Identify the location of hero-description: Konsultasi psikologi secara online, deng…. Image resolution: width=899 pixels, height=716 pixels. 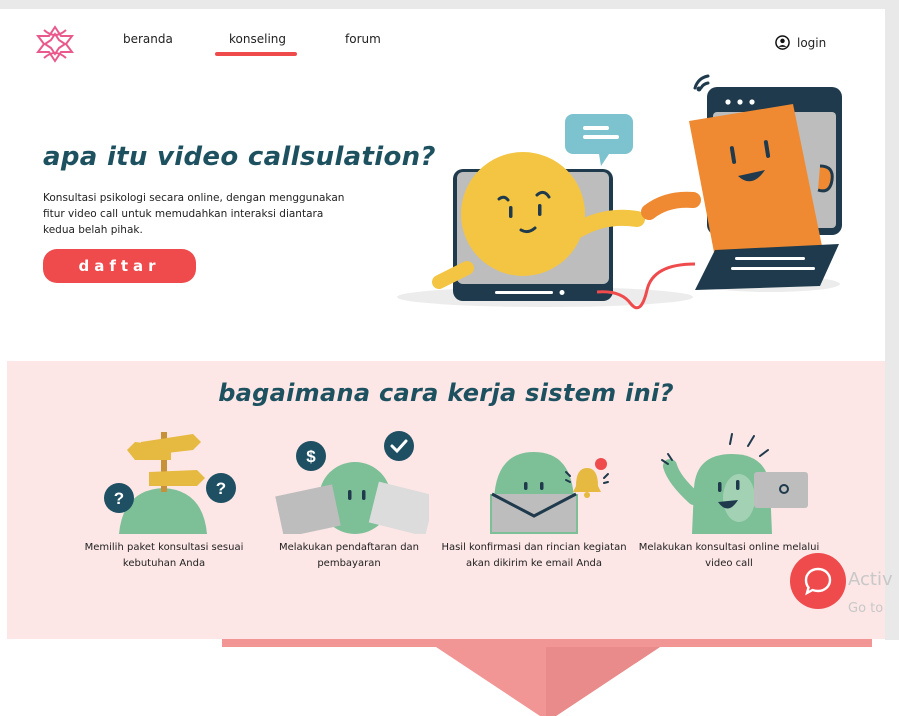
(194, 214).